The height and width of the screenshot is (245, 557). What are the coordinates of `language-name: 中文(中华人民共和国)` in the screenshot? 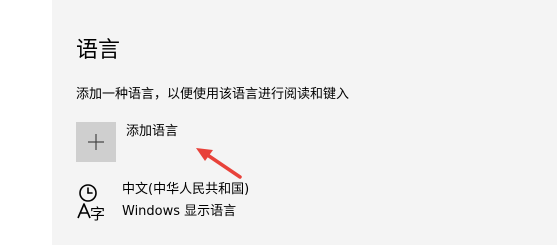 It's located at (186, 189).